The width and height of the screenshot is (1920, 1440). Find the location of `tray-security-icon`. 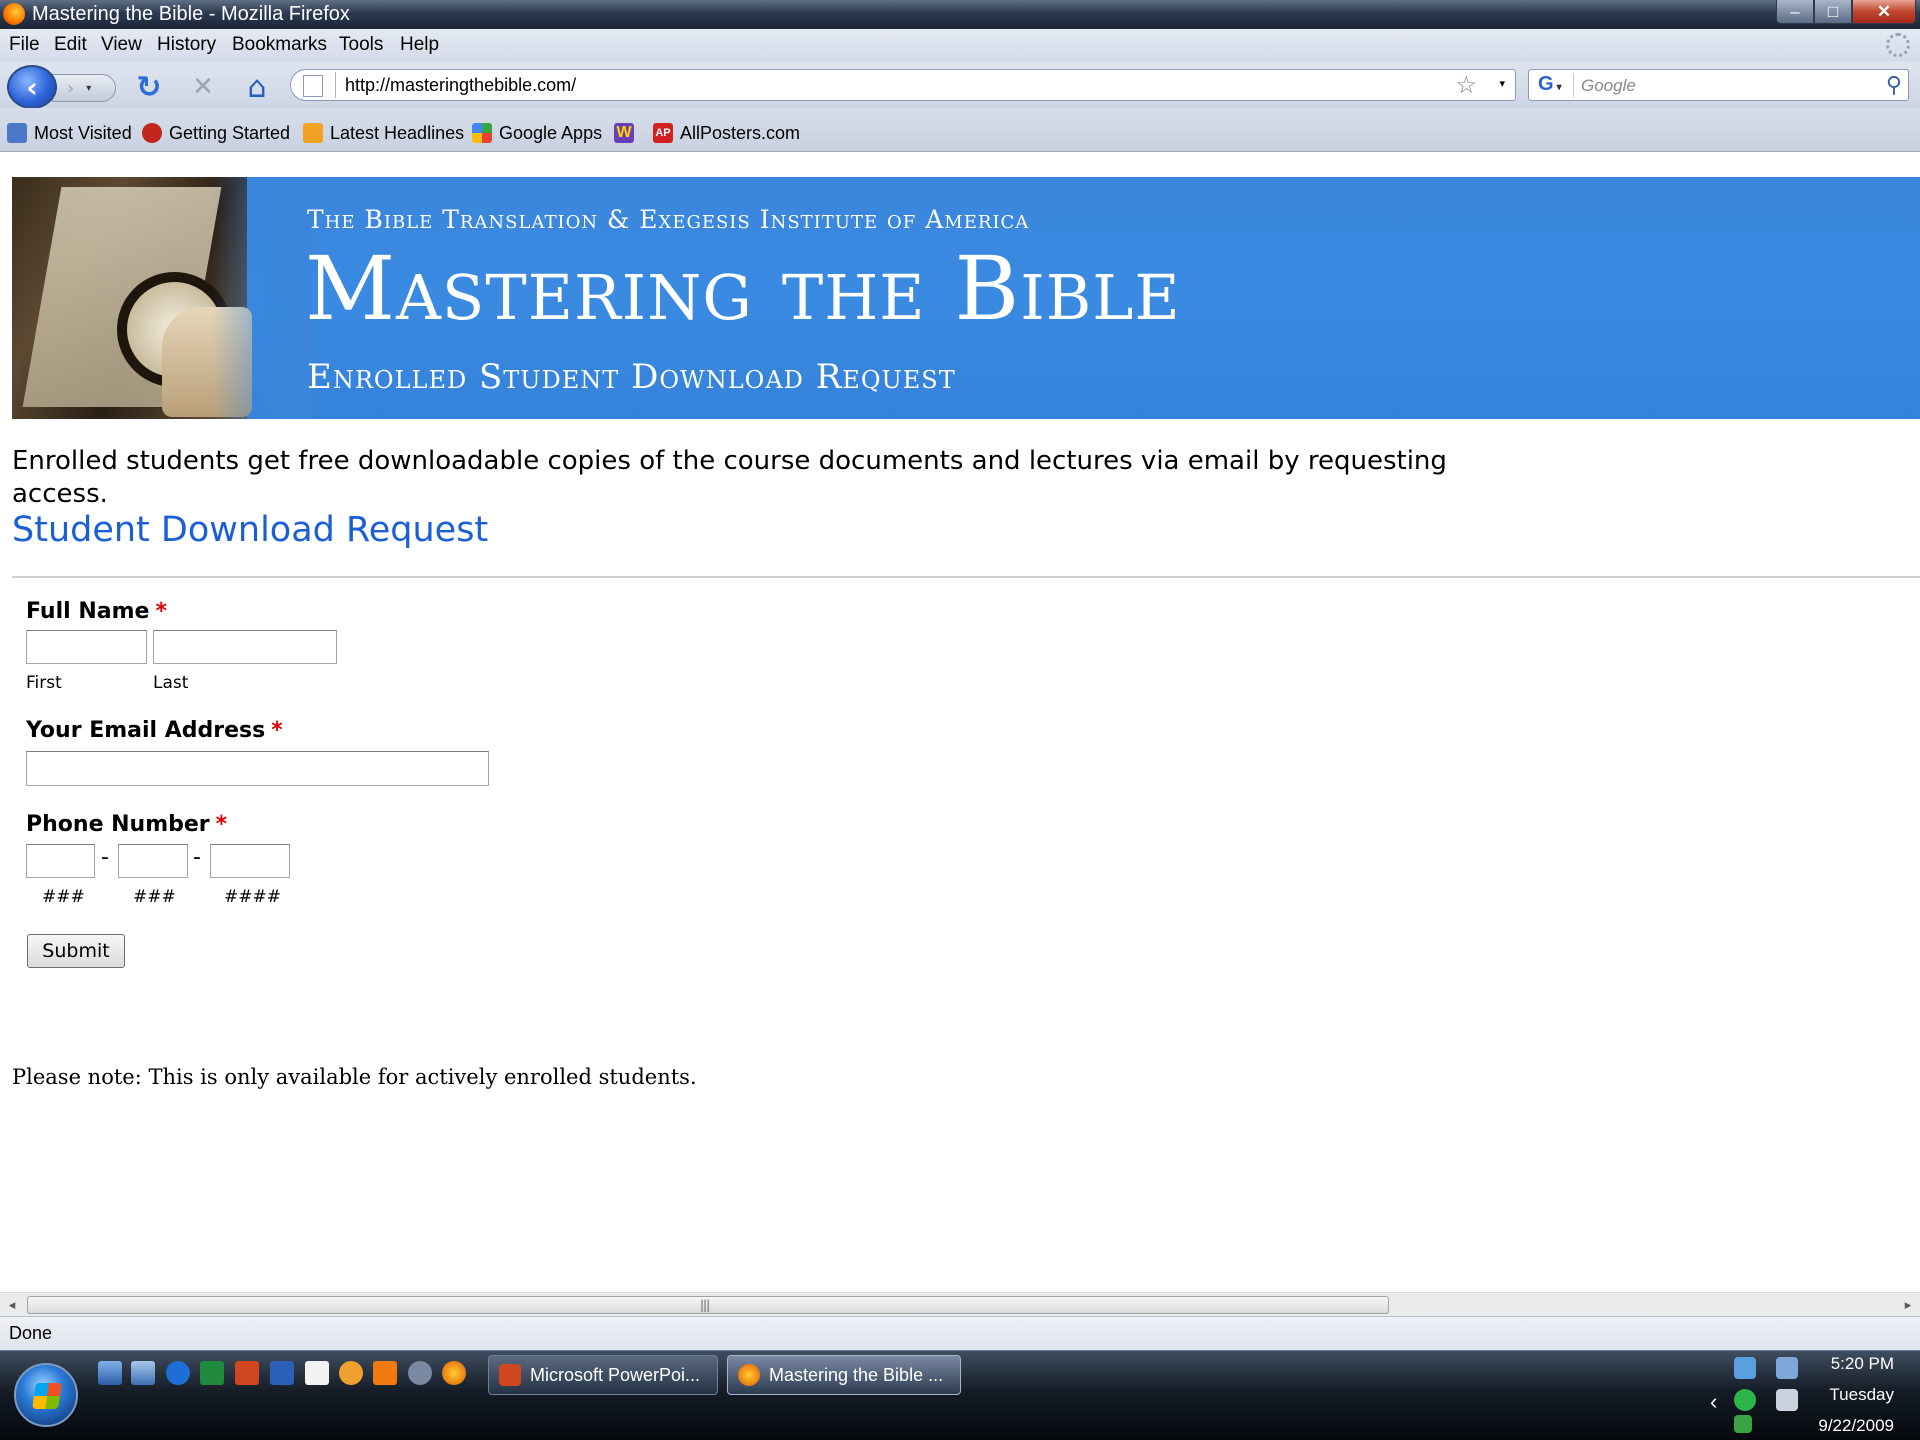

tray-security-icon is located at coordinates (1745, 1400).